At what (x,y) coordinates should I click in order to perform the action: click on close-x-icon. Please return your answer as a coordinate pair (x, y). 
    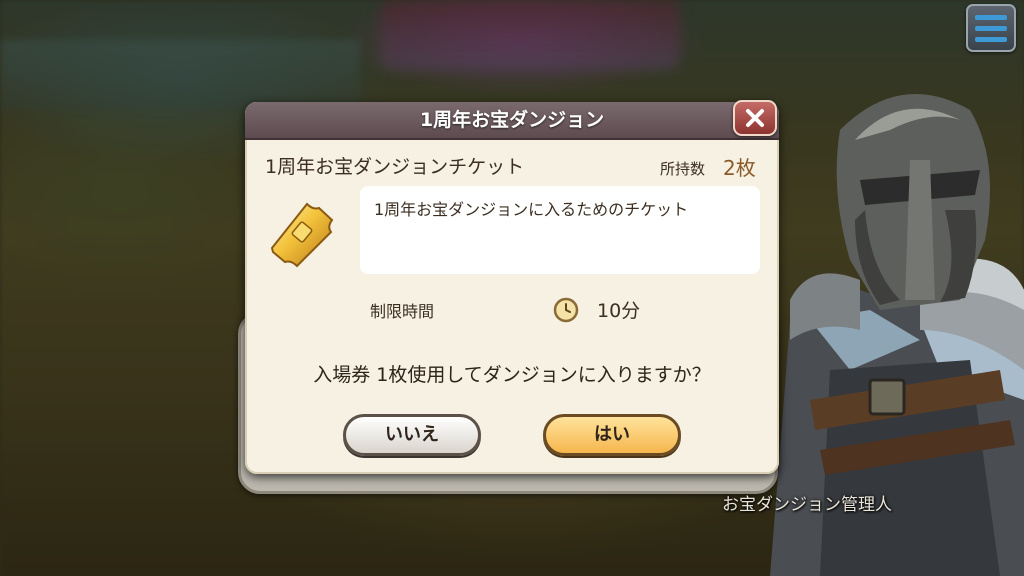
    Looking at the image, I should click on (755, 118).